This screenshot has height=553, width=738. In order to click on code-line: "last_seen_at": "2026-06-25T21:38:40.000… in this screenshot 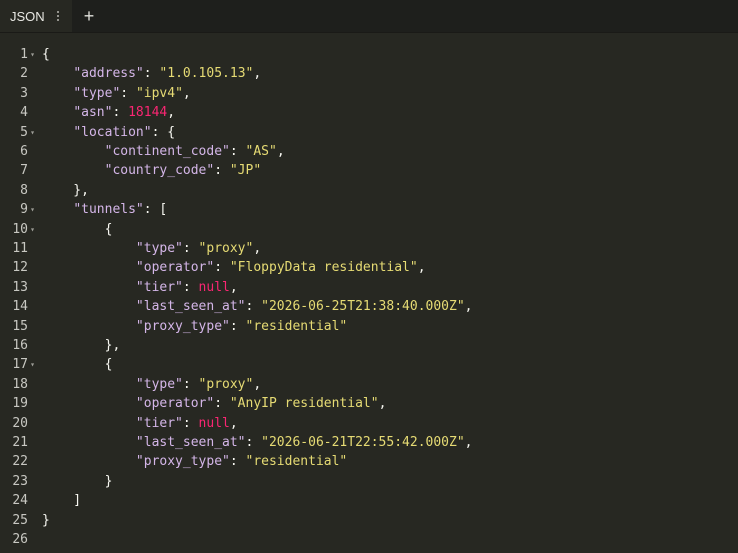, I will do `click(257, 306)`.